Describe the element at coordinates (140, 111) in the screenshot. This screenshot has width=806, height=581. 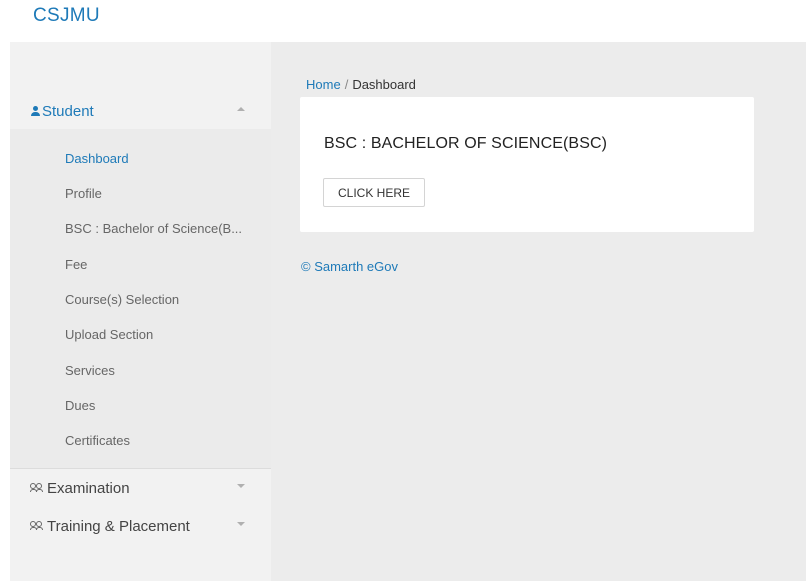
I see `sidebar-menu-student: Student` at that location.